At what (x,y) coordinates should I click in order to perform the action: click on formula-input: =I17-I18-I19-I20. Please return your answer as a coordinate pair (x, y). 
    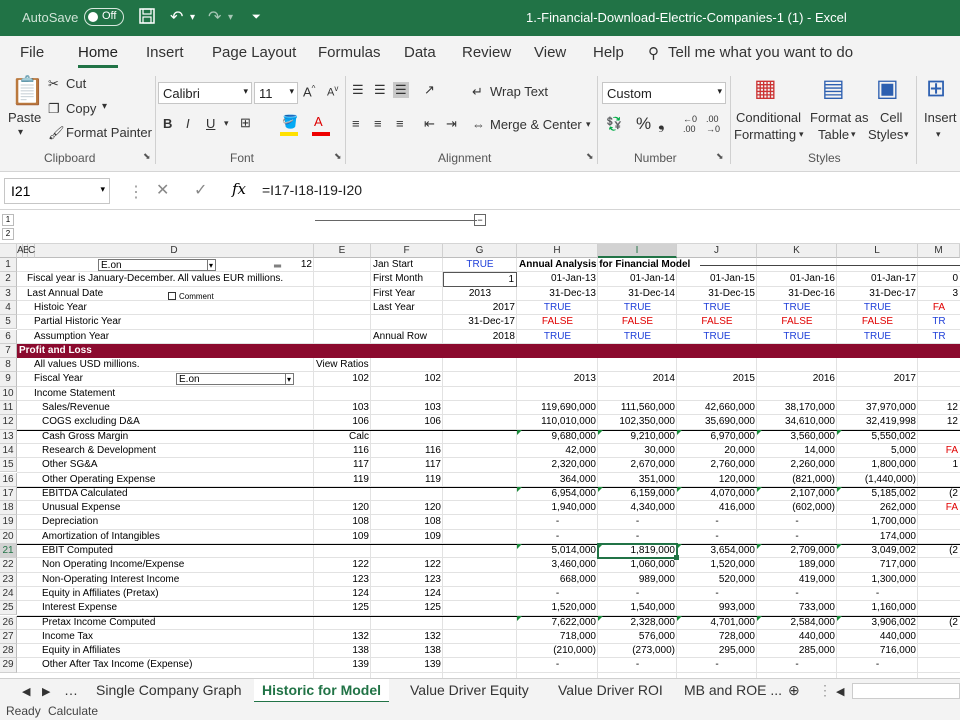
    Looking at the image, I should click on (312, 190).